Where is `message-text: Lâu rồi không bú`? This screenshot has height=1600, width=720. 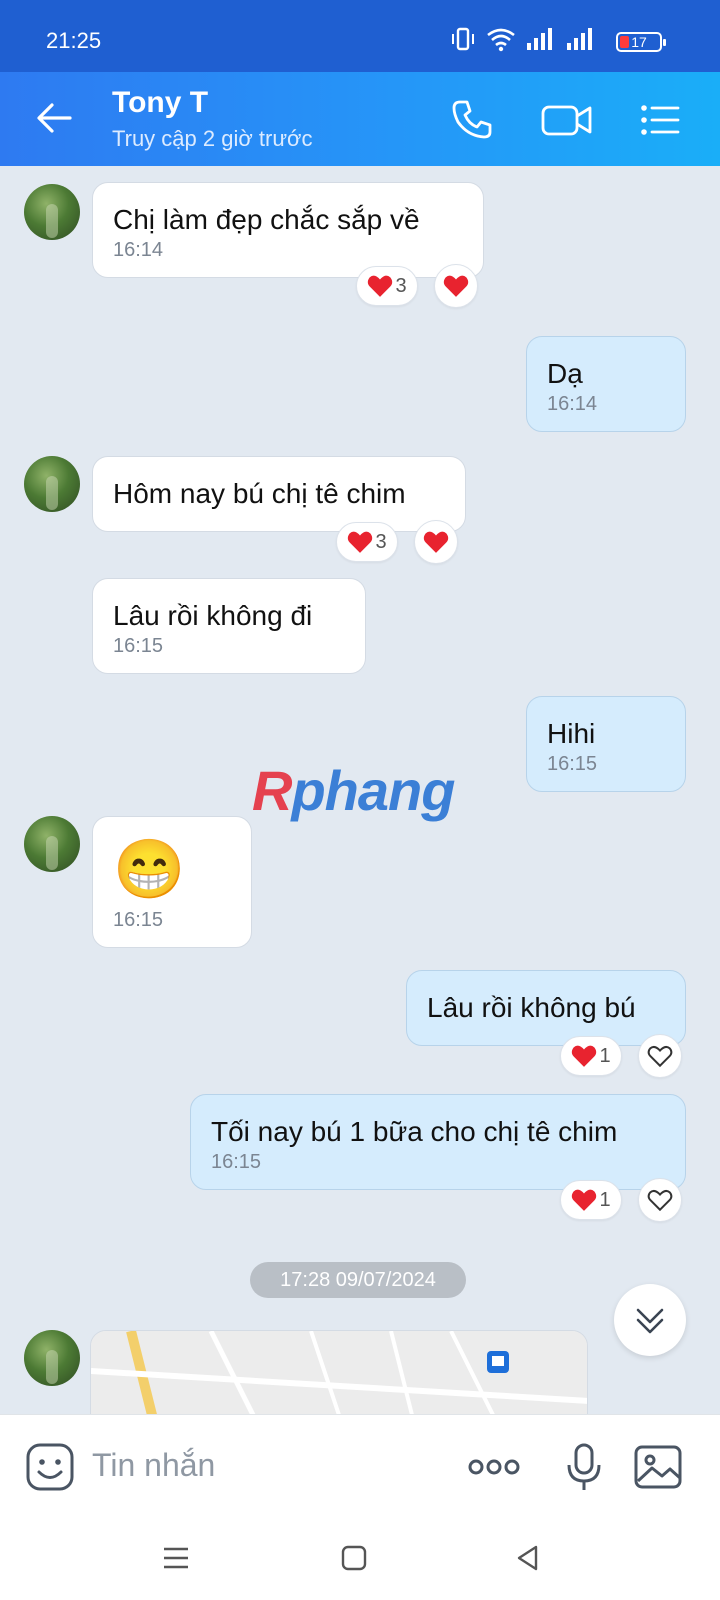 message-text: Lâu rồi không bú is located at coordinates (531, 1007).